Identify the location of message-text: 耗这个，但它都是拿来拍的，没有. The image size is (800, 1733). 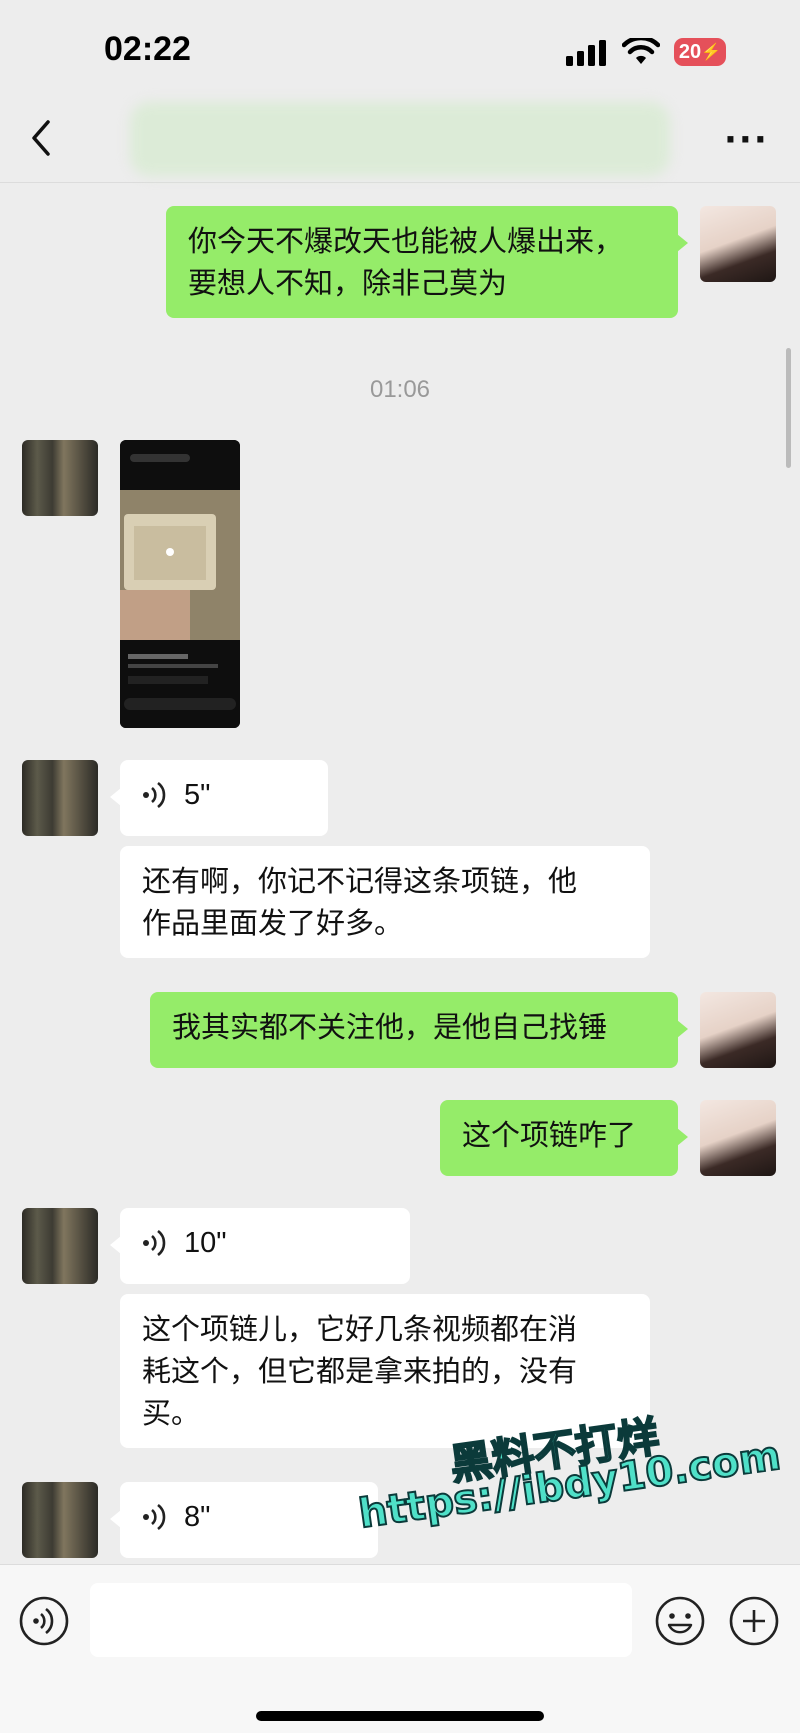
(360, 1371).